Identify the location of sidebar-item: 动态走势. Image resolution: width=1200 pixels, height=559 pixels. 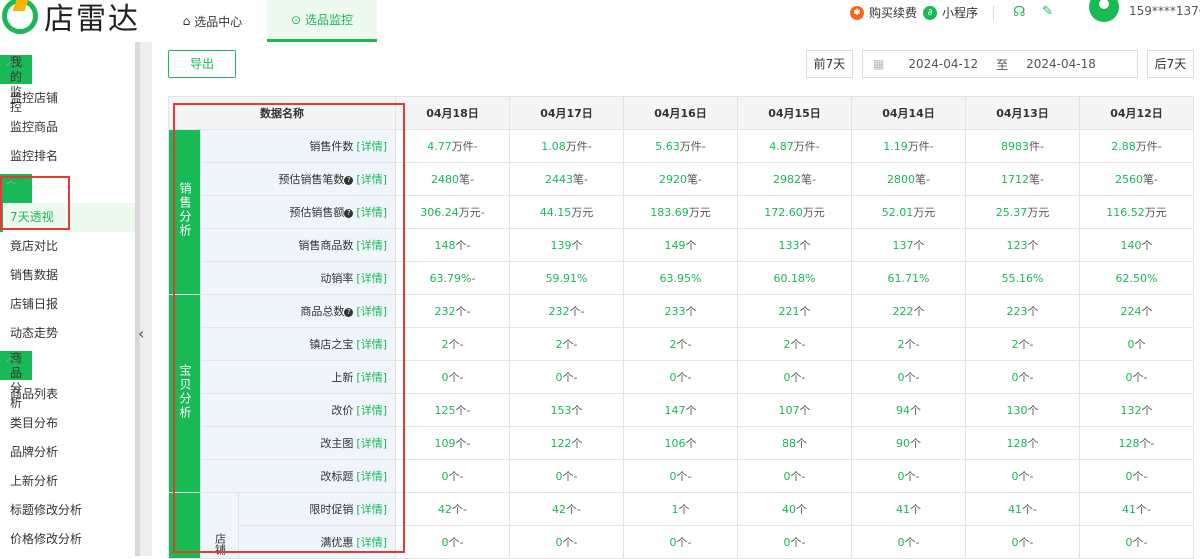
(67, 333).